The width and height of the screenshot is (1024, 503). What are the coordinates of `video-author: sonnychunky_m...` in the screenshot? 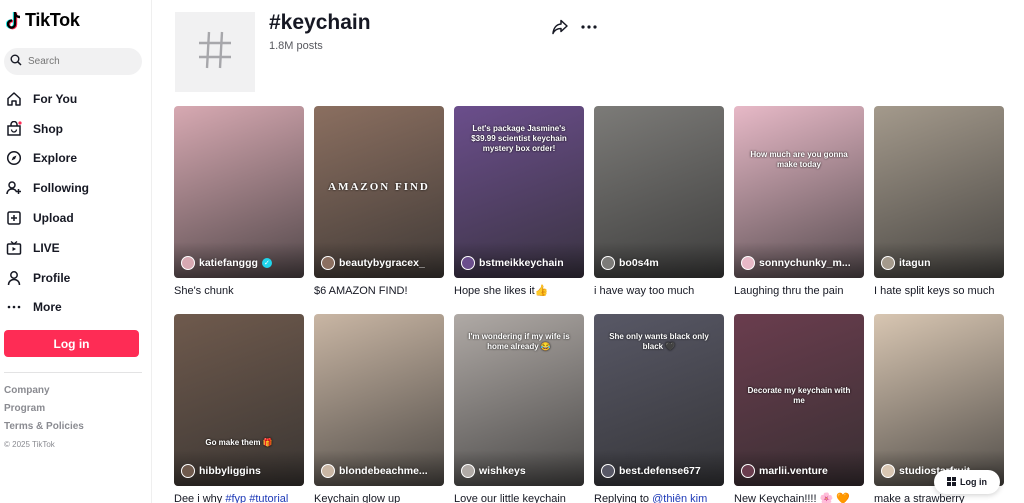 It's located at (796, 263).